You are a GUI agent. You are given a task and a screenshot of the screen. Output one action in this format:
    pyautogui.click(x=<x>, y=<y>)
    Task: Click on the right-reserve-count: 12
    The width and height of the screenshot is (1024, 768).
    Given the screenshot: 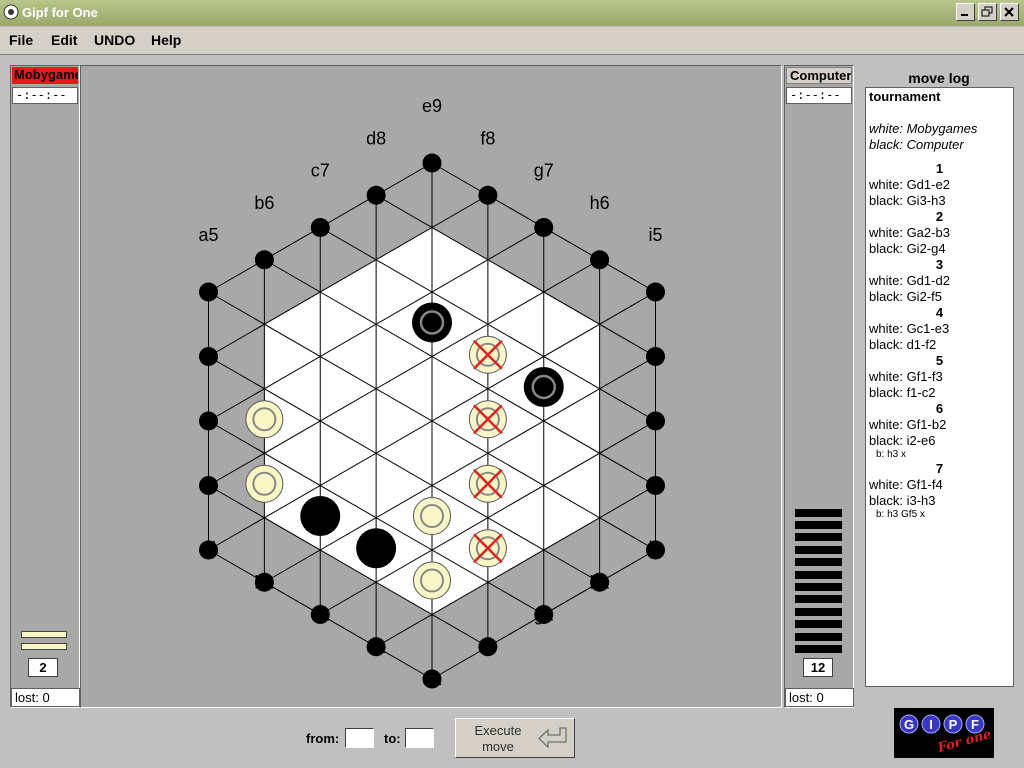 What is the action you would take?
    pyautogui.click(x=818, y=667)
    